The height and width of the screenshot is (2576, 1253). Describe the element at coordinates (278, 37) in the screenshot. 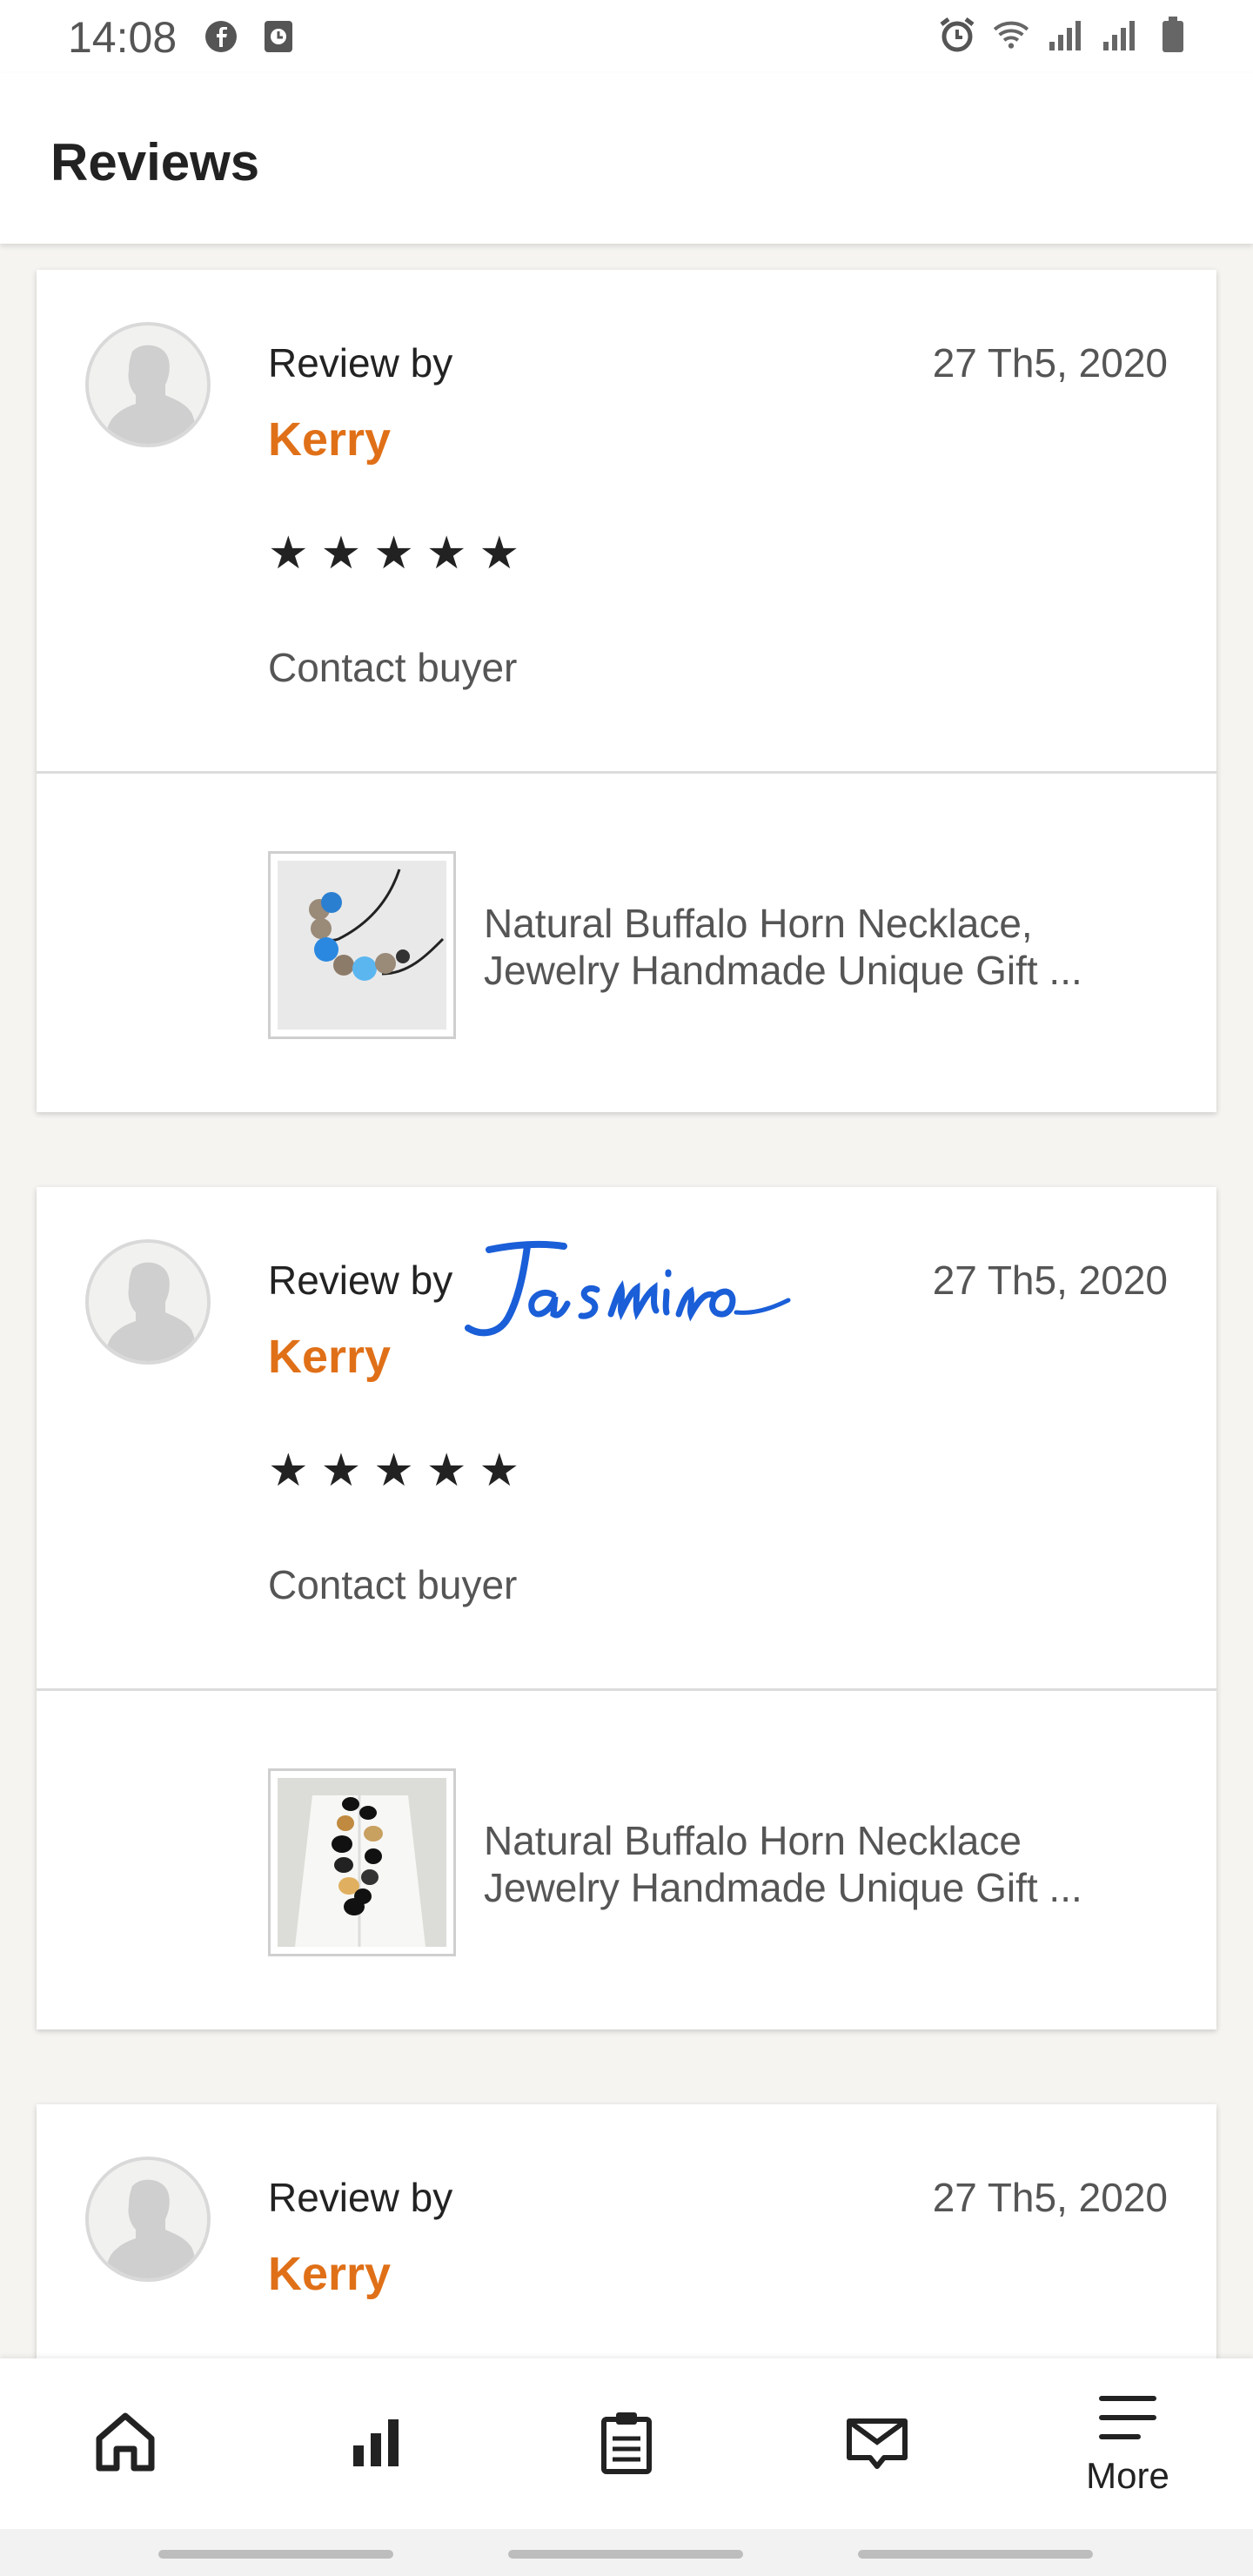

I see `clock-app-icon` at that location.